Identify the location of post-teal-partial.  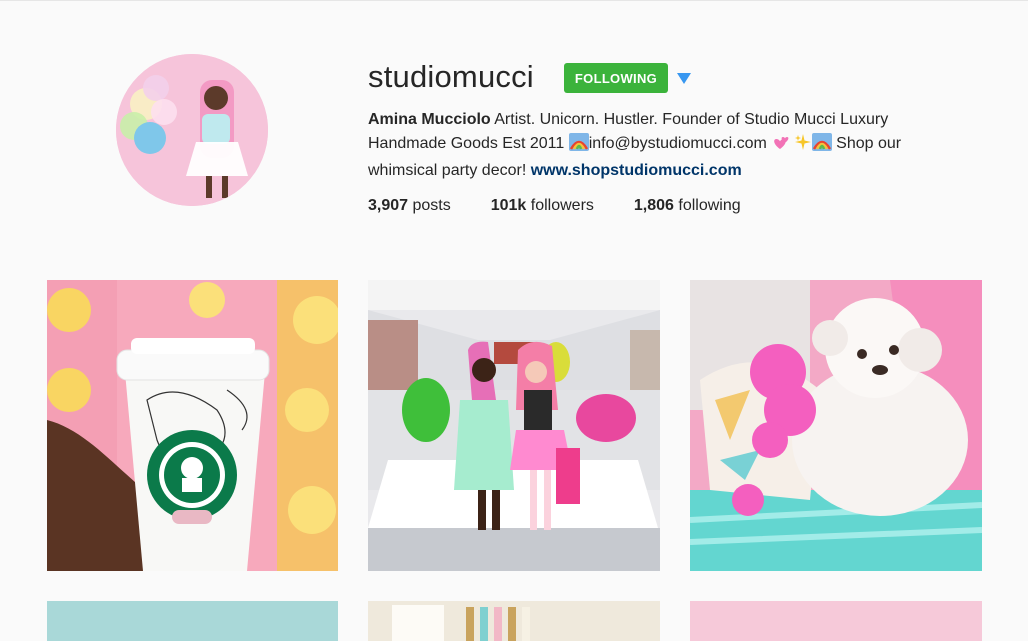
(192, 621).